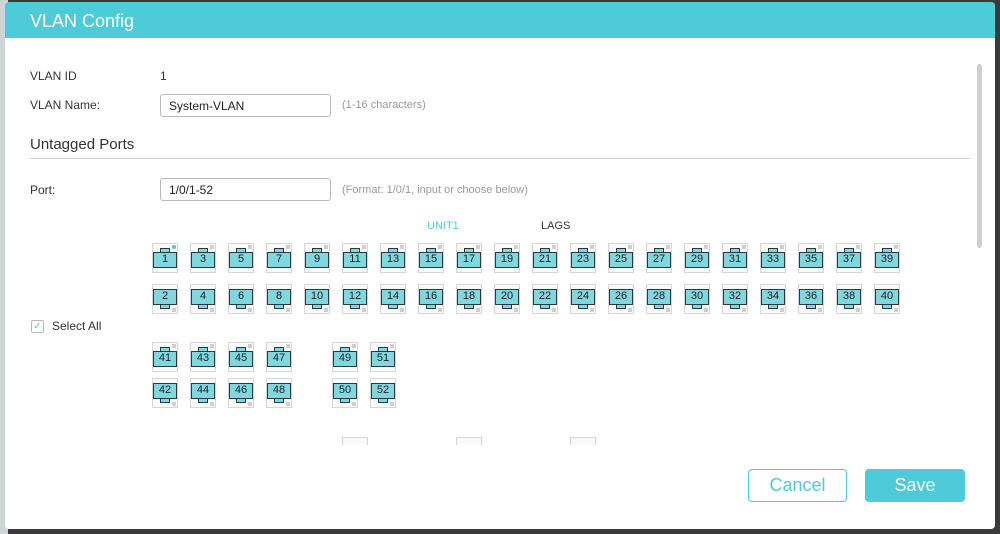 The height and width of the screenshot is (534, 1000). I want to click on port-number: 13, so click(393, 259).